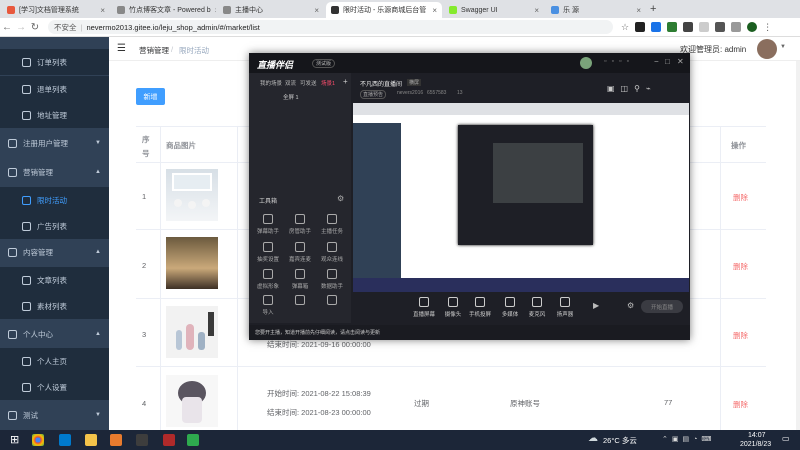 Image resolution: width=800 pixels, height=450 pixels. Describe the element at coordinates (65, 27) in the screenshot. I see `security-warning: 不安全` at that location.